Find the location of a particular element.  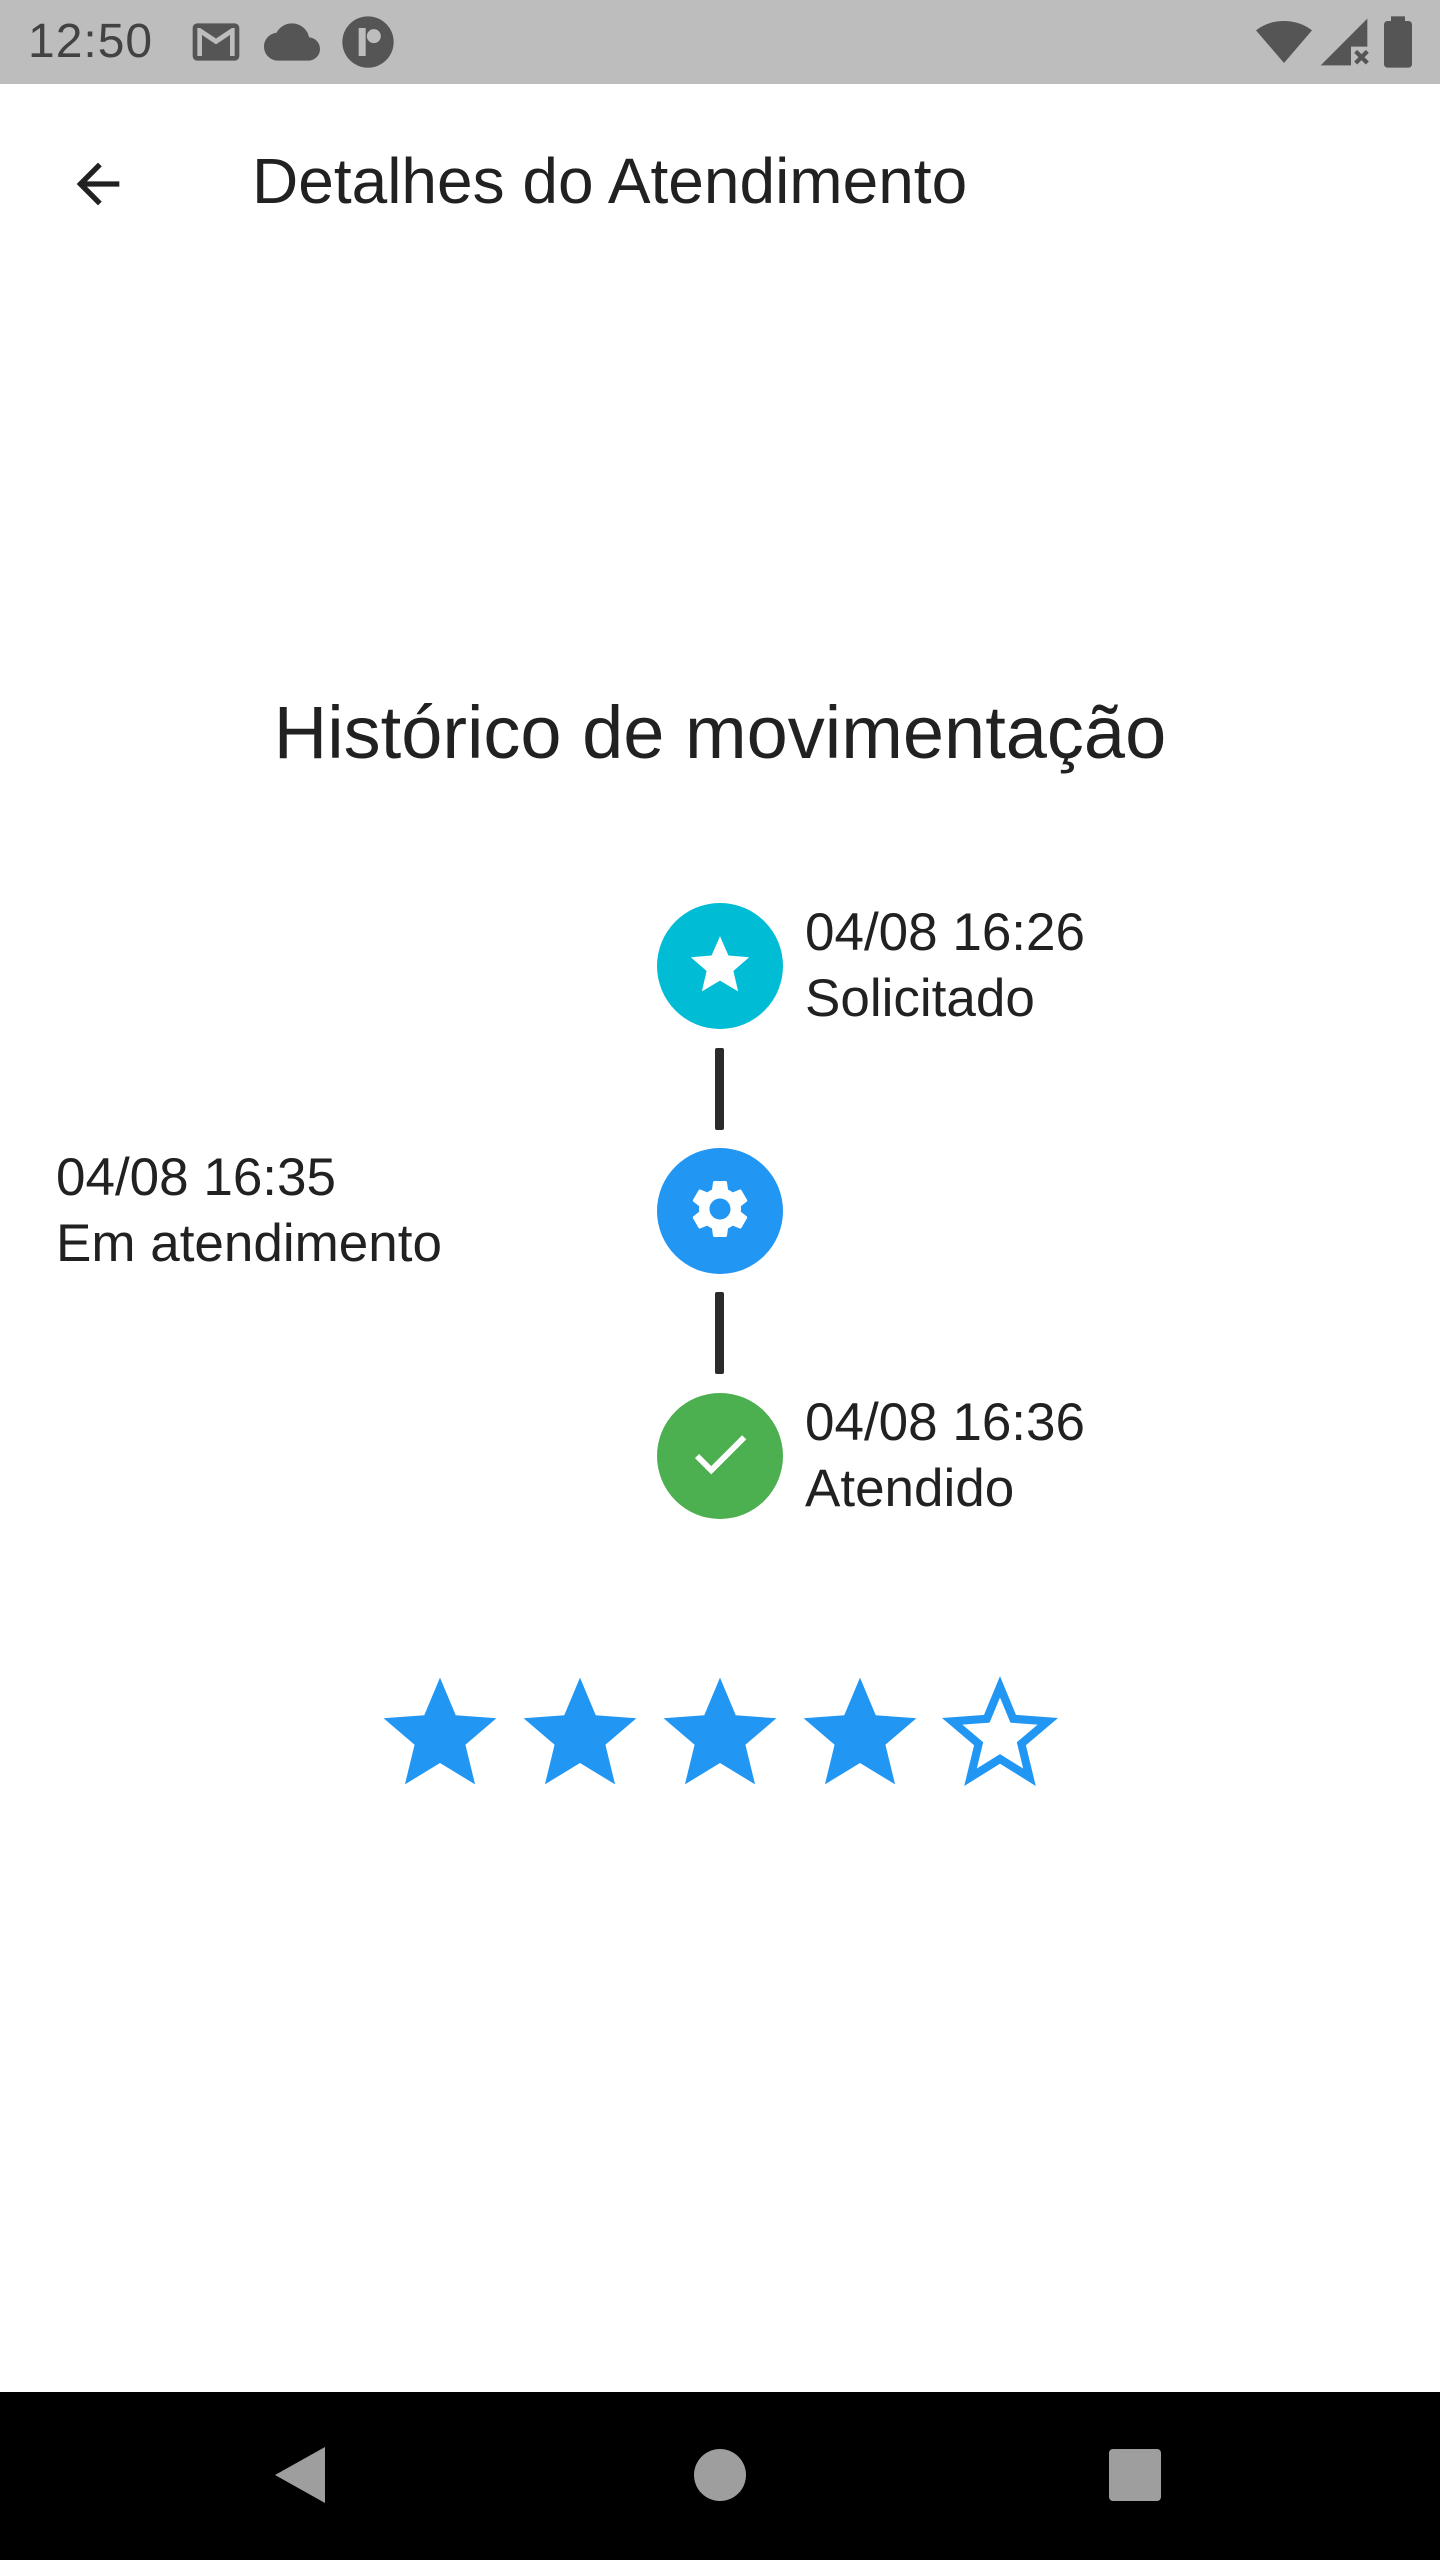

check-icon is located at coordinates (720, 1456).